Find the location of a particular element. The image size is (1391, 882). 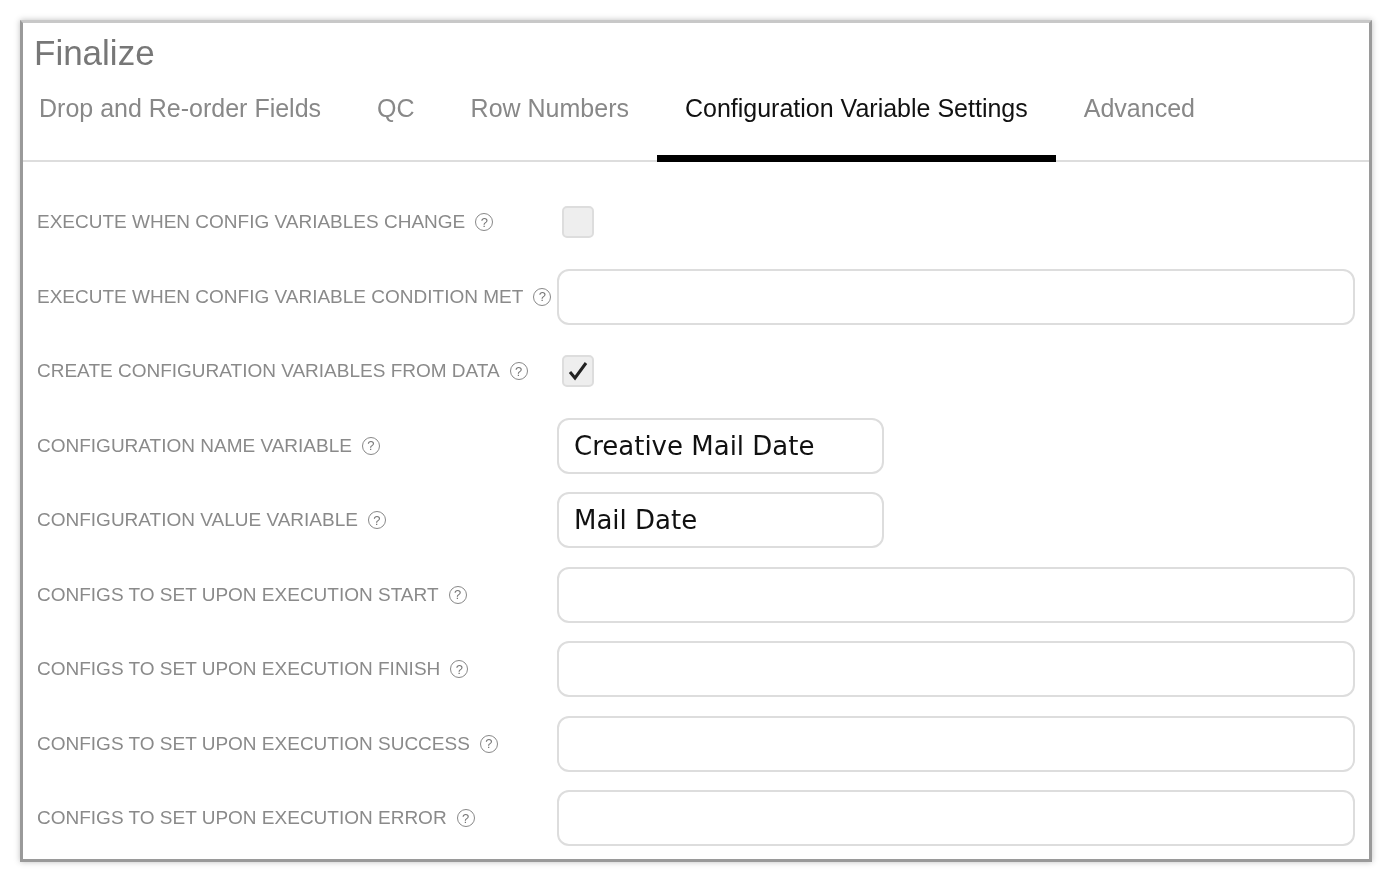

panel-title: Finalize is located at coordinates (94, 53).